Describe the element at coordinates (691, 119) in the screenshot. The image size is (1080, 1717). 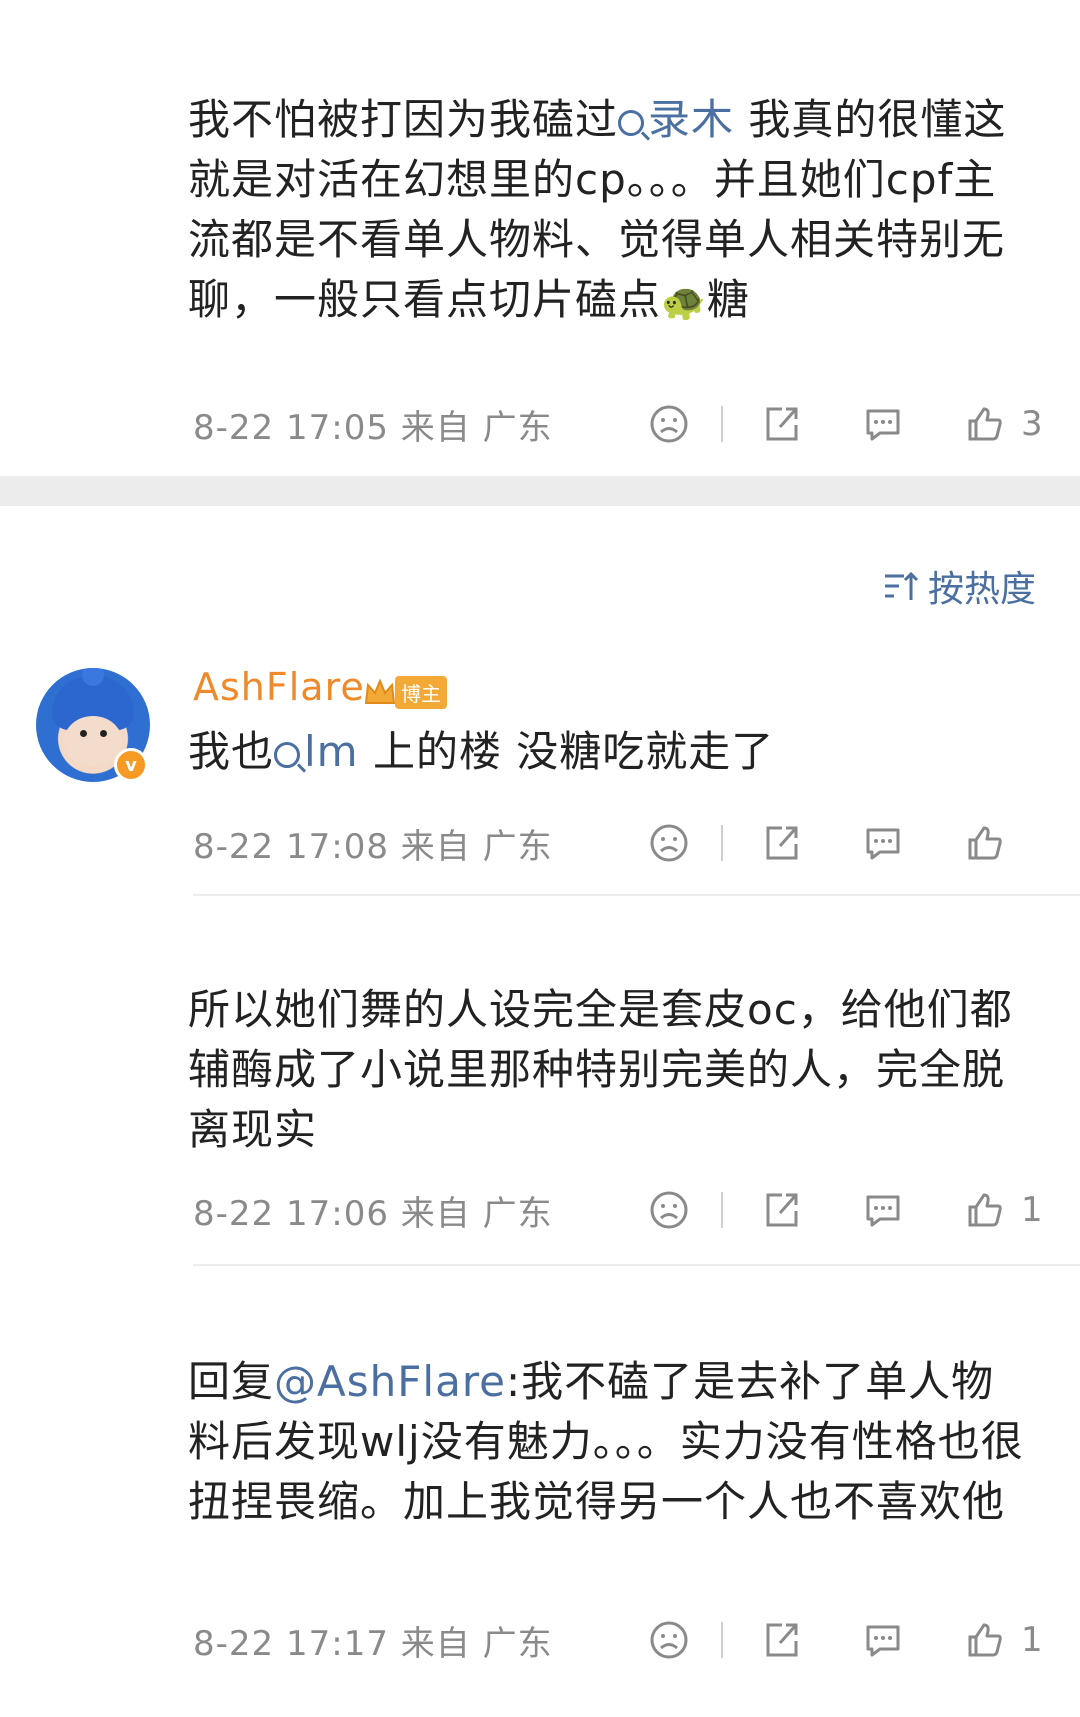
I see `topic-label: 录木` at that location.